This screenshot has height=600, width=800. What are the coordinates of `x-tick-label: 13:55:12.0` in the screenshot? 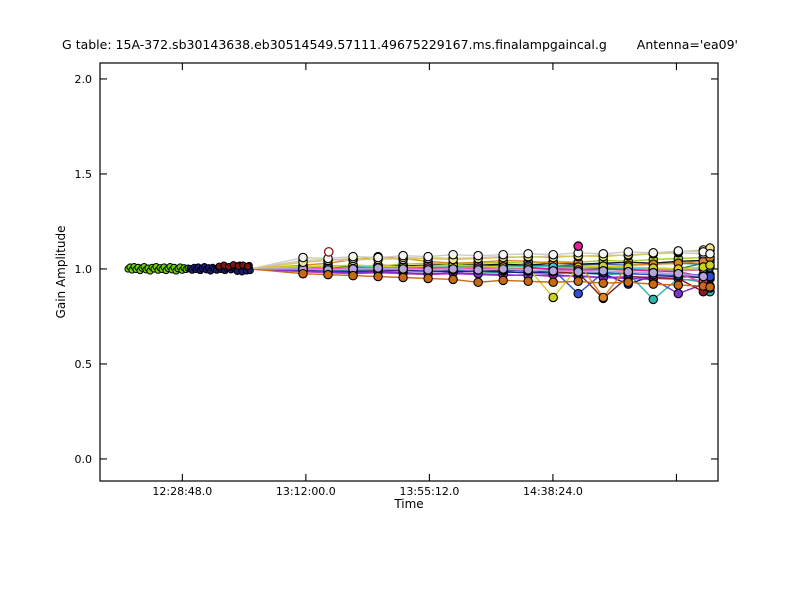 It's located at (429, 491).